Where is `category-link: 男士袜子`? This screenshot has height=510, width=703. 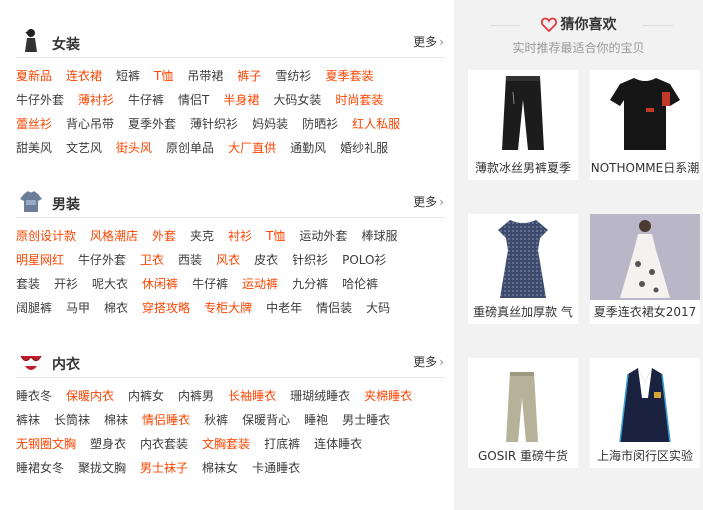 category-link: 男士袜子 is located at coordinates (164, 468).